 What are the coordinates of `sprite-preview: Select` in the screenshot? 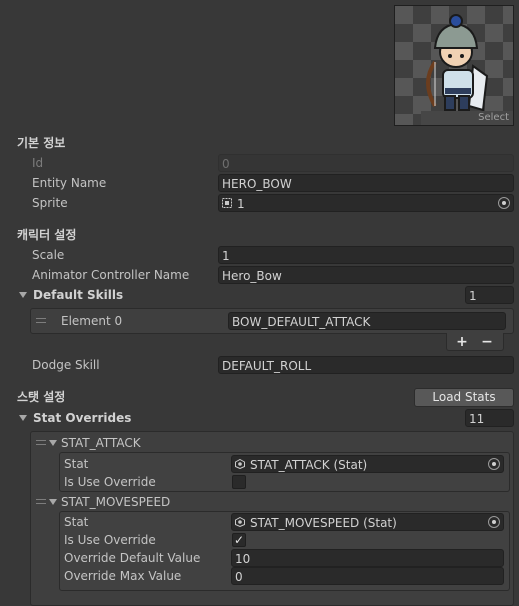 It's located at (454, 65).